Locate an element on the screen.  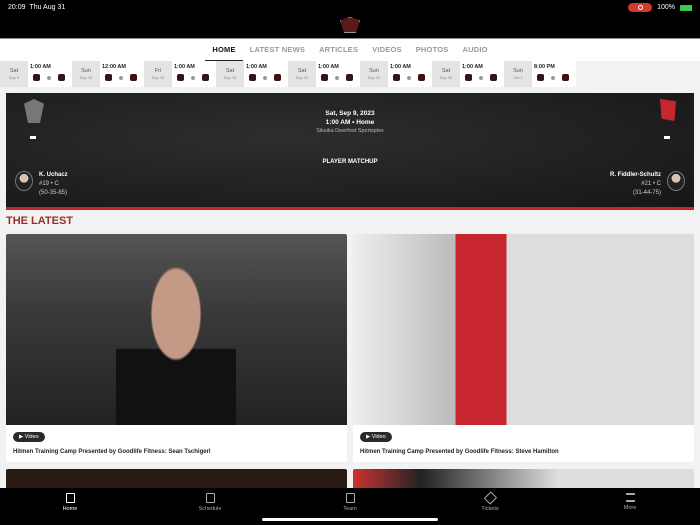
nav-home: Home is located at coordinates (70, 506).